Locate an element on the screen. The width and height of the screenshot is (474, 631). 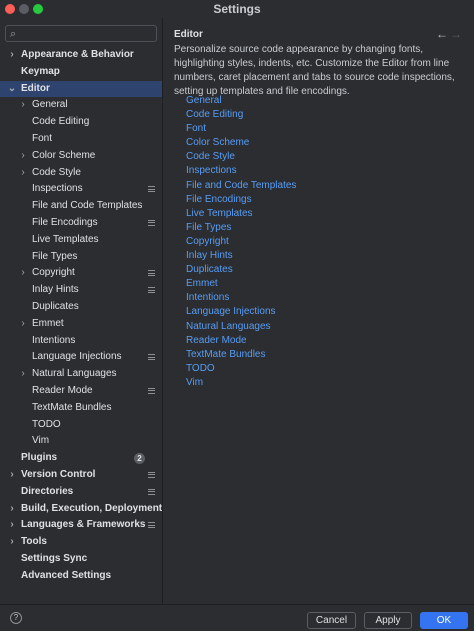
sidebar-item-label: Appearance & Behavior is located at coordinates (77, 54).